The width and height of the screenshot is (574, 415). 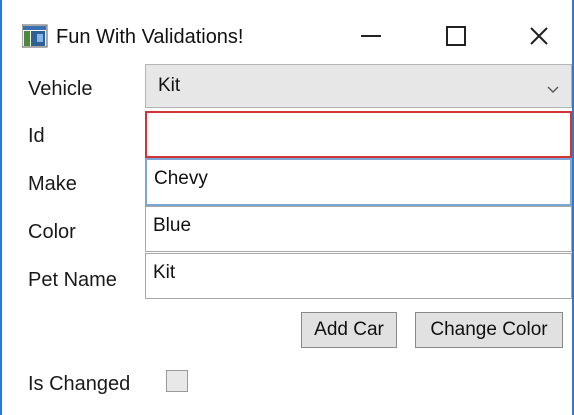 What do you see at coordinates (36, 136) in the screenshot?
I see `id-label: Id` at bounding box center [36, 136].